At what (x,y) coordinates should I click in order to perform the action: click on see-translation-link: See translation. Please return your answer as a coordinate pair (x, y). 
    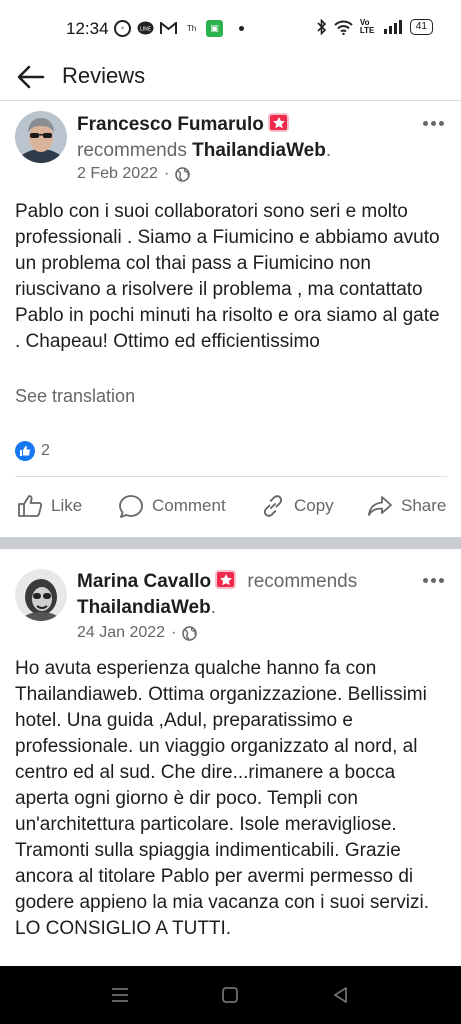
    Looking at the image, I should click on (75, 396).